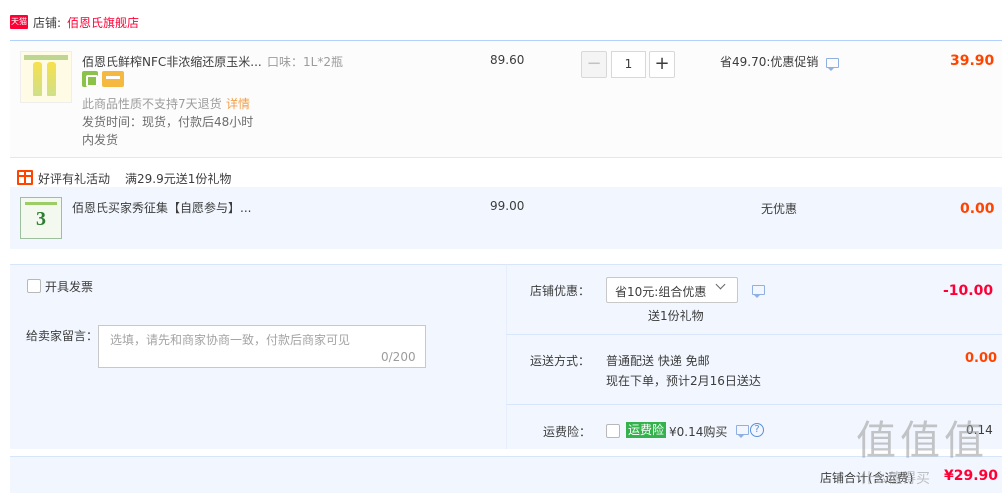 The image size is (1006, 493). Describe the element at coordinates (62, 336) in the screenshot. I see `message-label: 给卖家留言：` at that location.